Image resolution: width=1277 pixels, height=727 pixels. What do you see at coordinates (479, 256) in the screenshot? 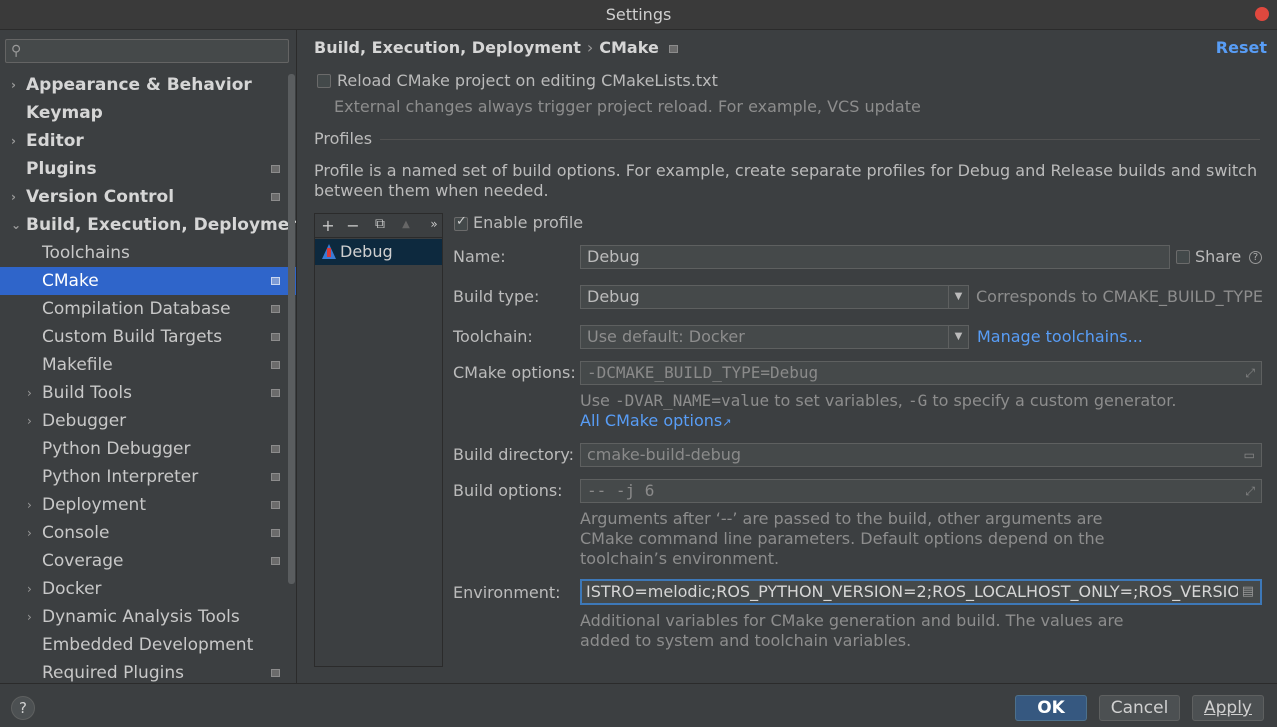
I see `name-label: Name:` at bounding box center [479, 256].